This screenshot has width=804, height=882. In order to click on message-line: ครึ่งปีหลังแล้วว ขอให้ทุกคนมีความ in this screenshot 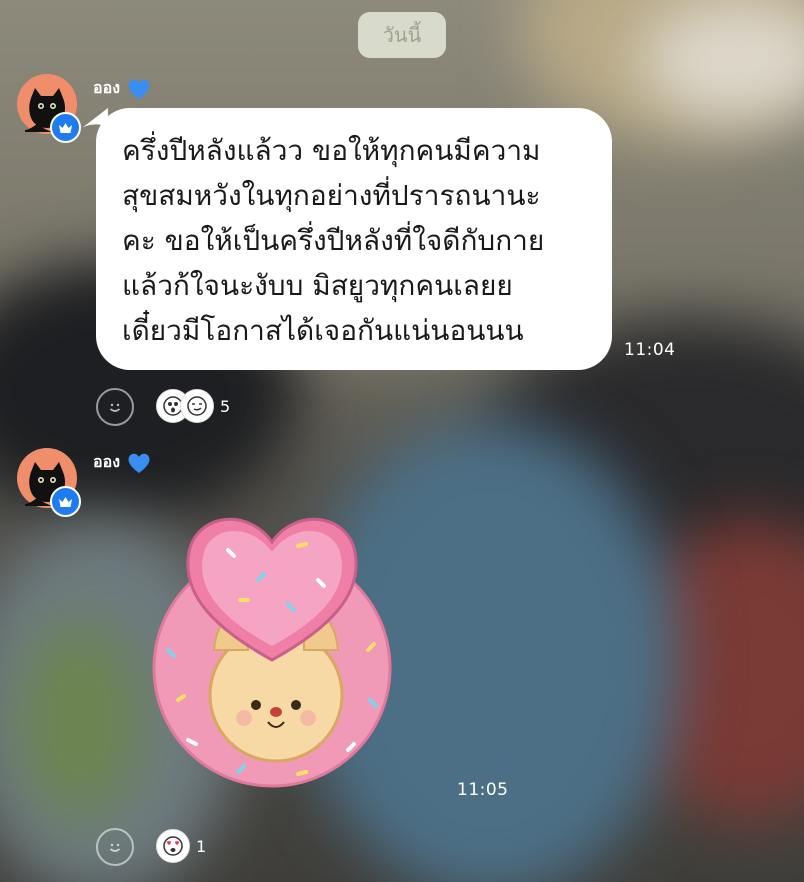, I will do `click(331, 150)`.